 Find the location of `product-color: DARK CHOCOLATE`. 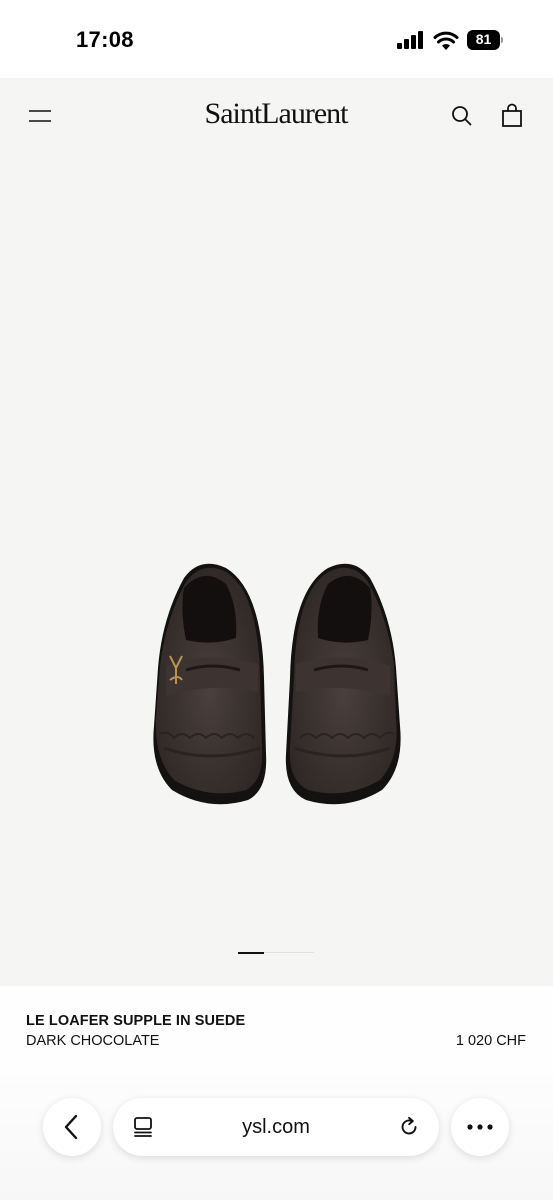

product-color: DARK CHOCOLATE is located at coordinates (93, 1041).